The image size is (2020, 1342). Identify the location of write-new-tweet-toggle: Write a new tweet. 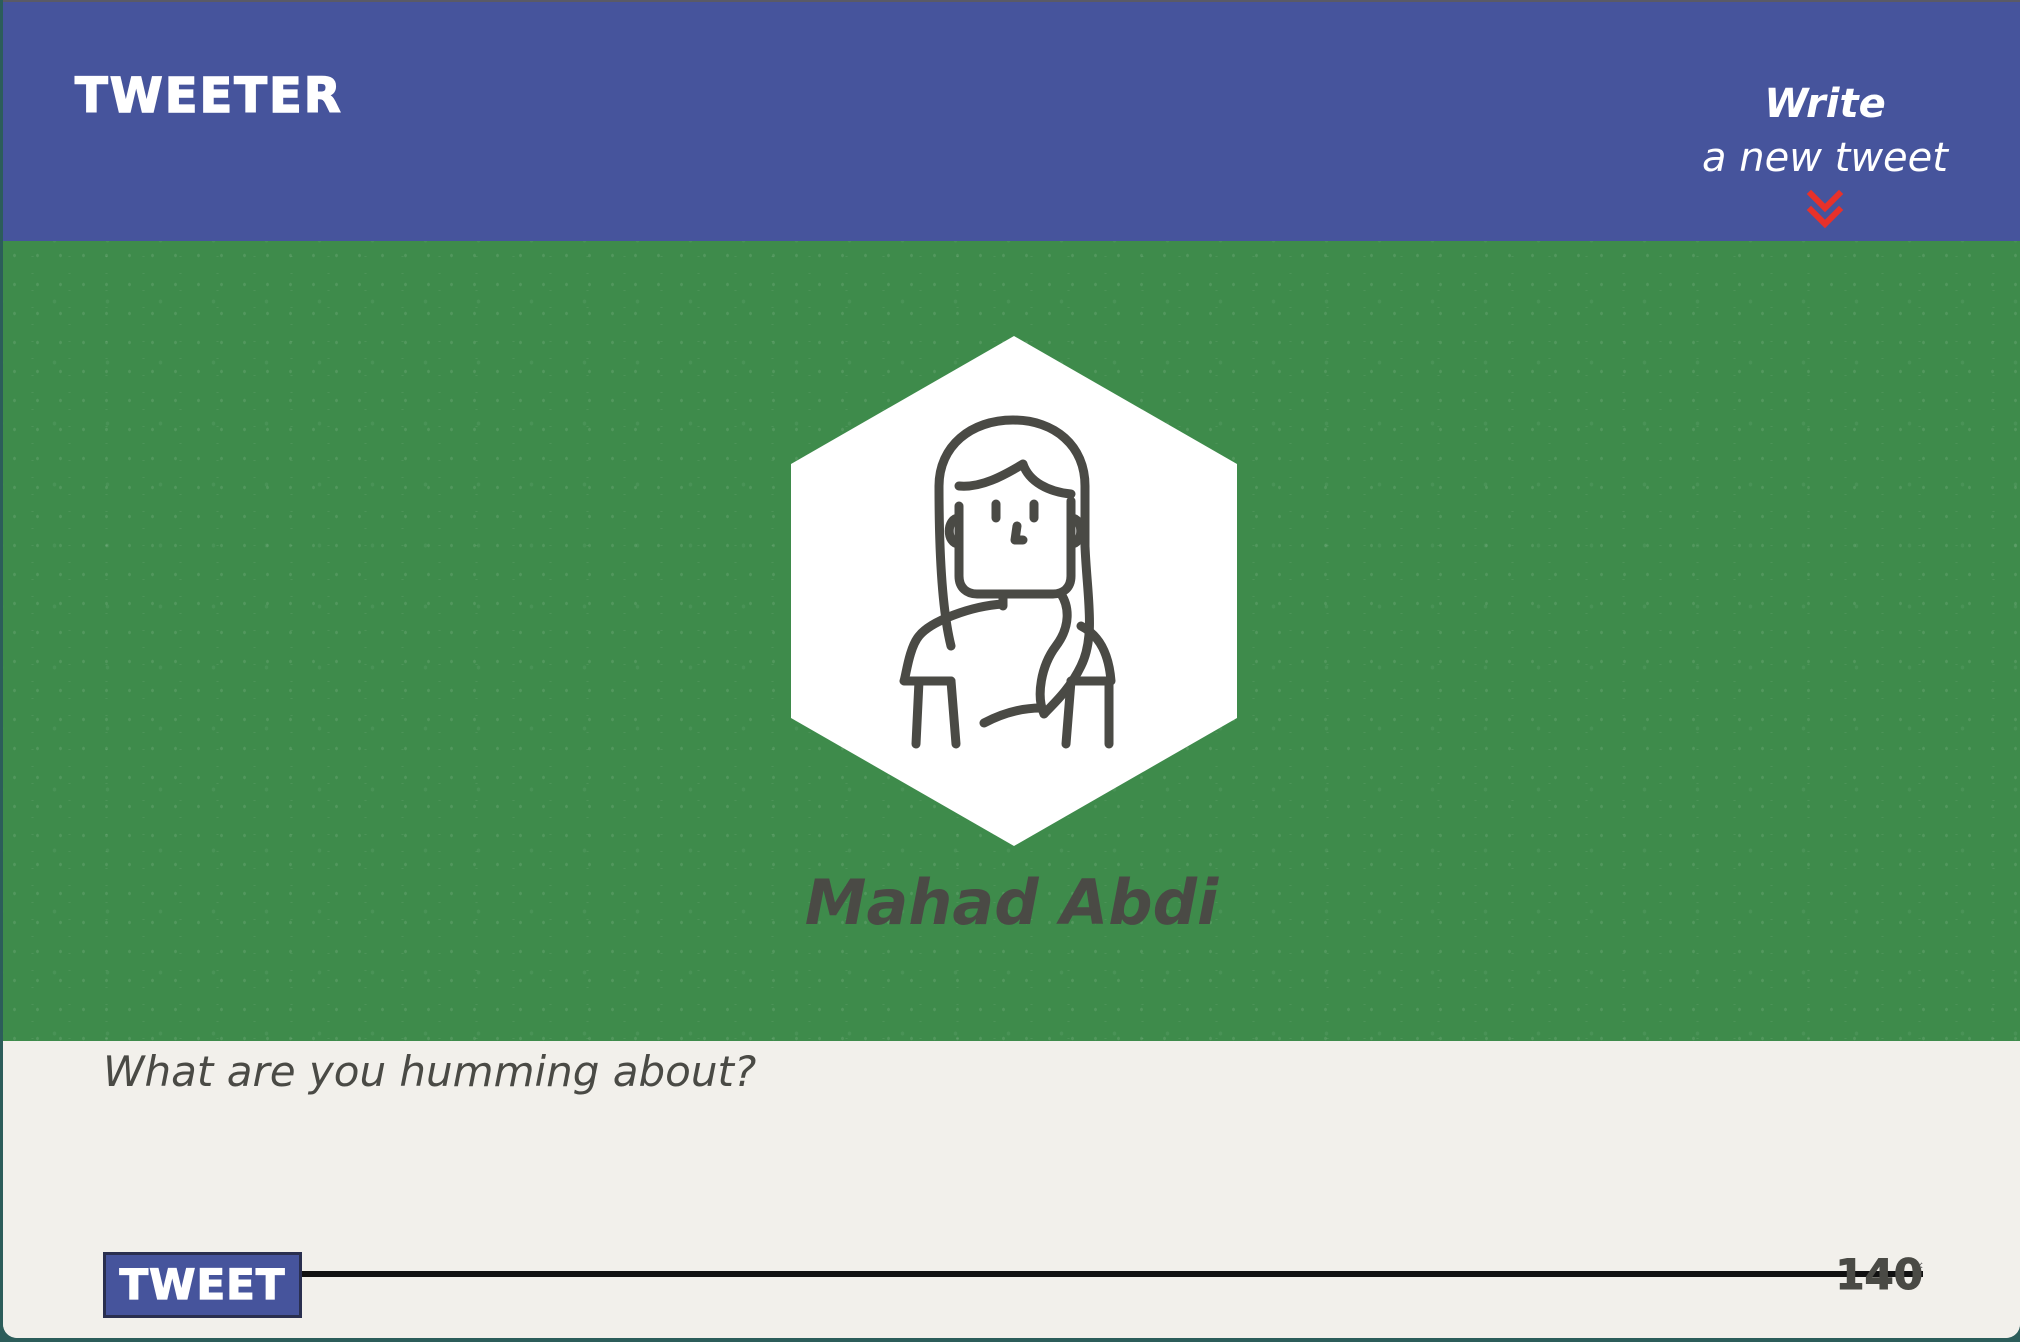
(1825, 155).